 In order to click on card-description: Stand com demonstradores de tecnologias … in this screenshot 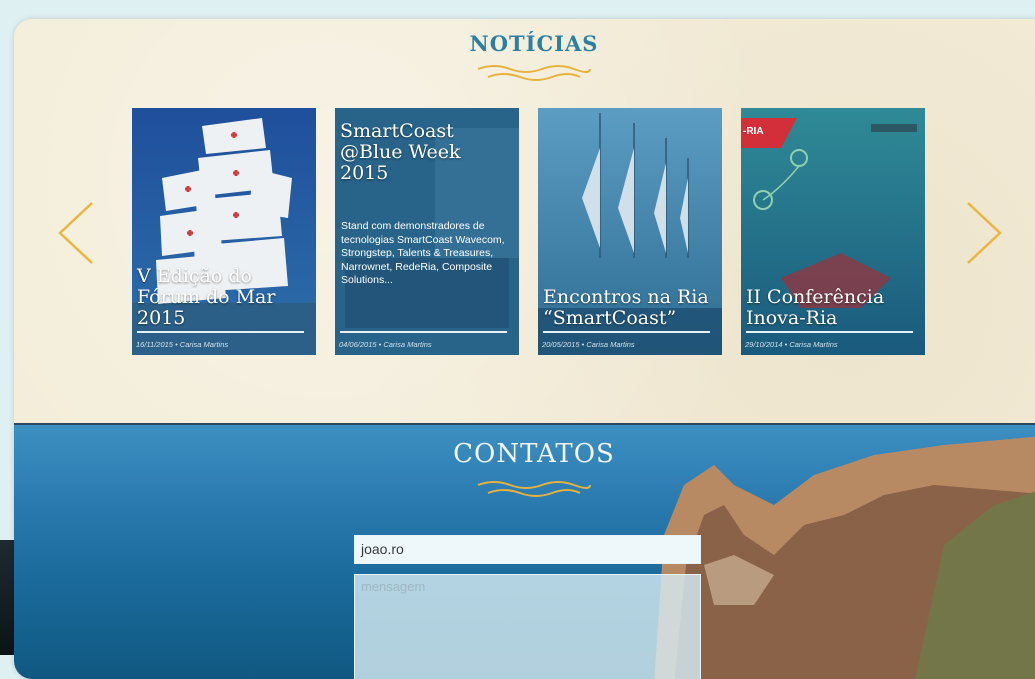, I will do `click(423, 253)`.